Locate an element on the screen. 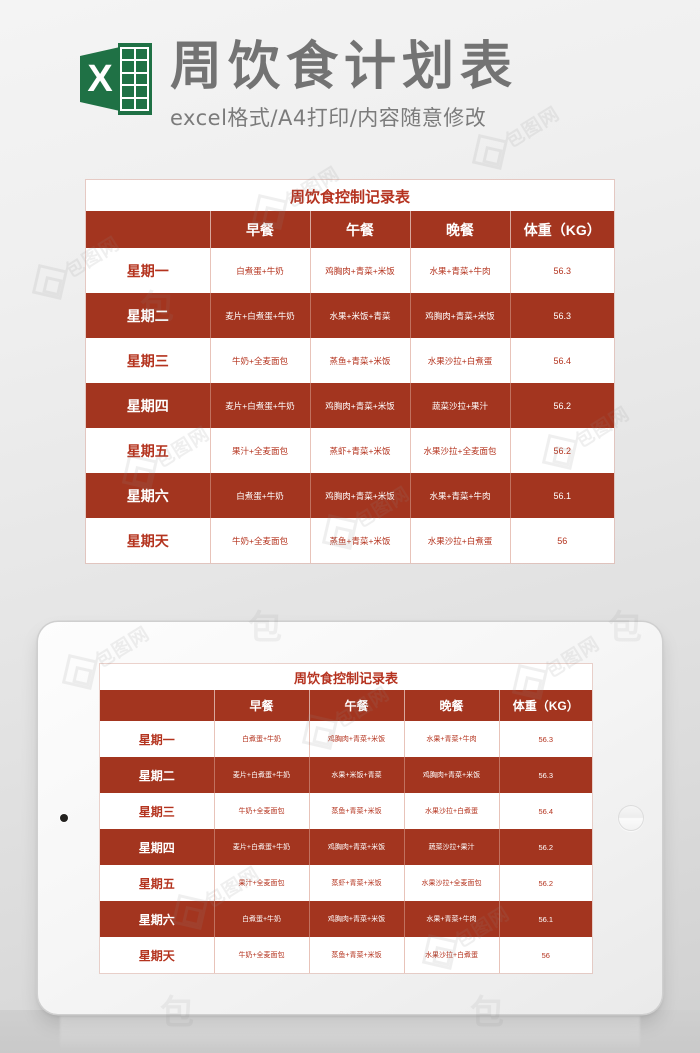  column-header-lunch: 午餐 is located at coordinates (359, 229).